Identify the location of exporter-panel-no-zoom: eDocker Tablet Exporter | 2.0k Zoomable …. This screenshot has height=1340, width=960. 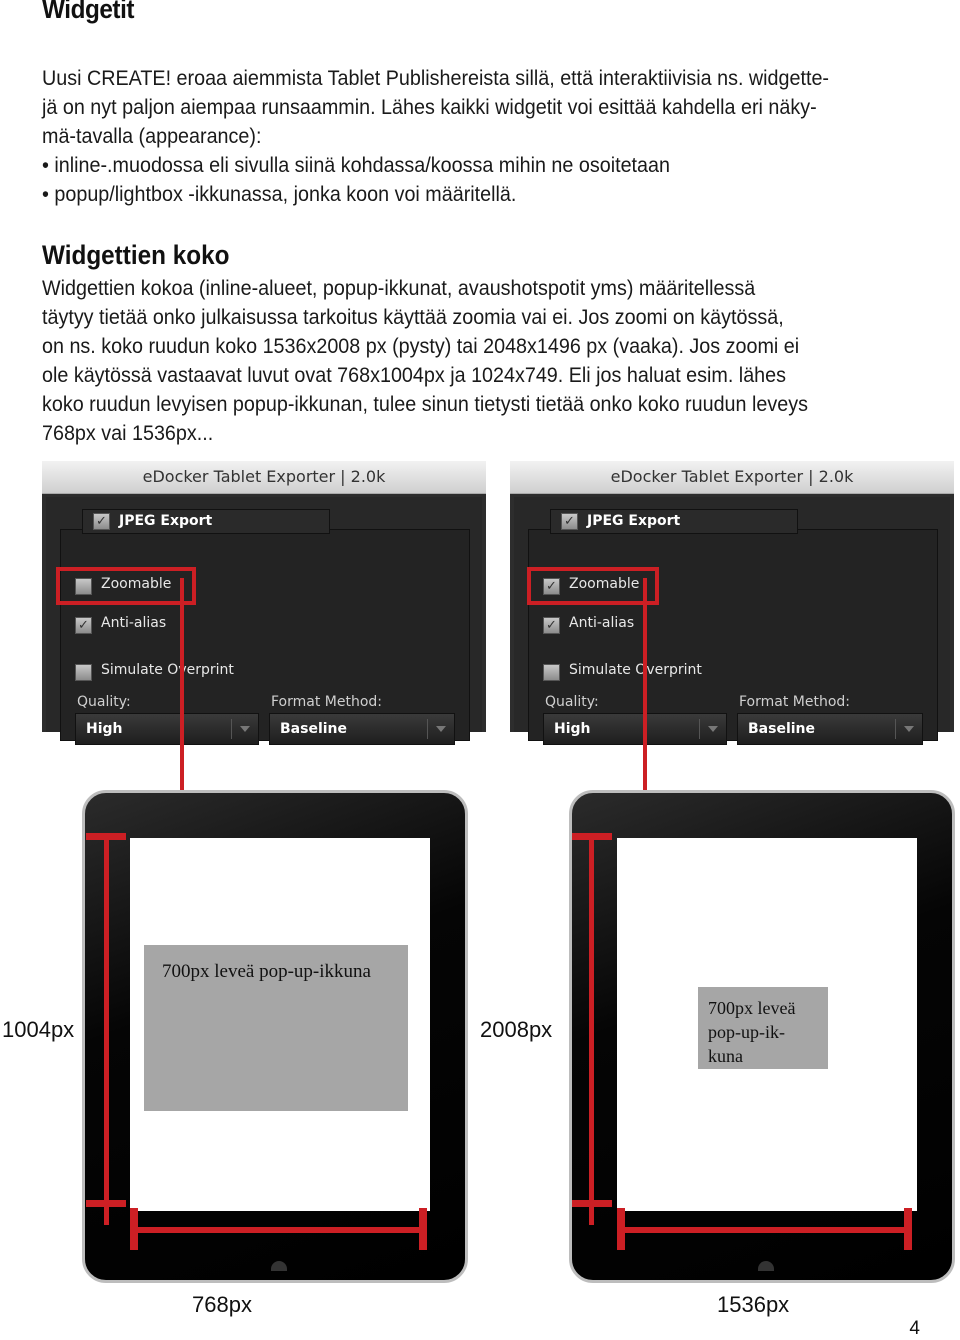
(264, 603).